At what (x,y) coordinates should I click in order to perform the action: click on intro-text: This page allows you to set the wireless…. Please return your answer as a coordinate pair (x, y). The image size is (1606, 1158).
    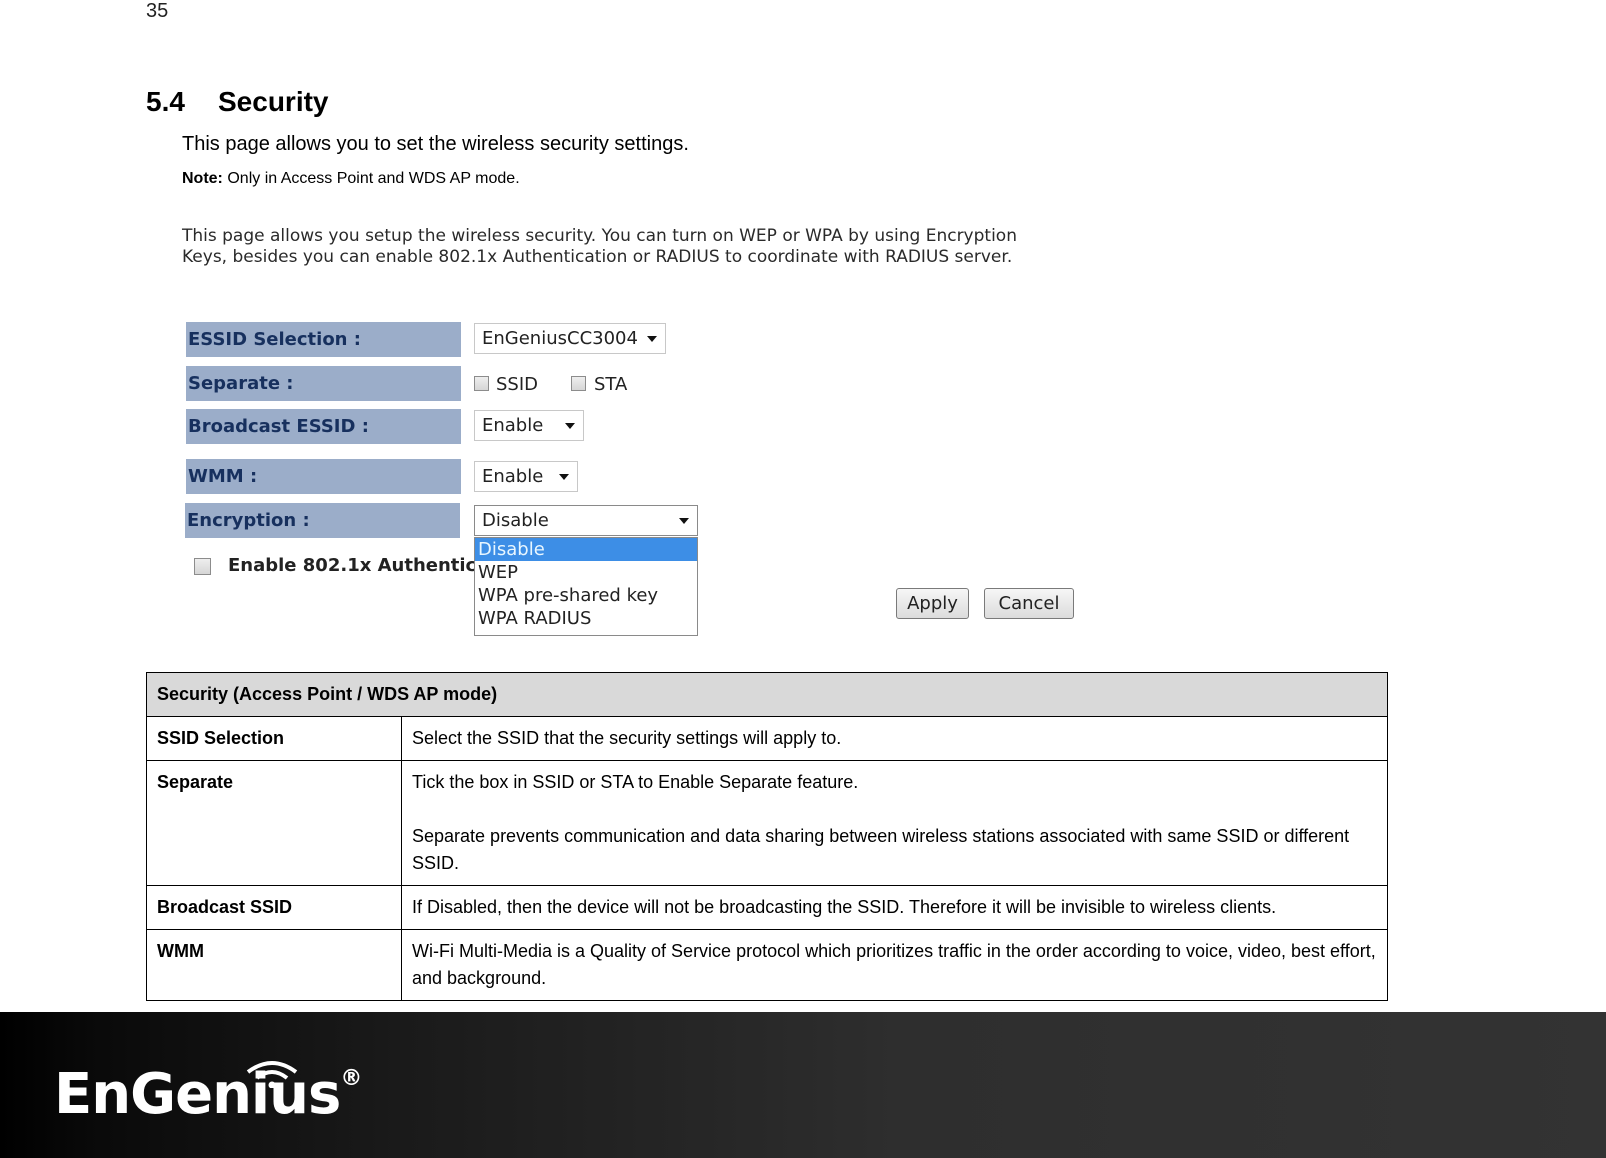
    Looking at the image, I should click on (435, 144).